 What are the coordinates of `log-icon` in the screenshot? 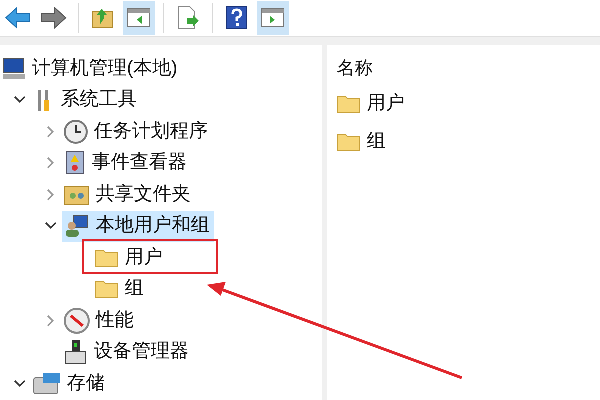 It's located at (75, 163).